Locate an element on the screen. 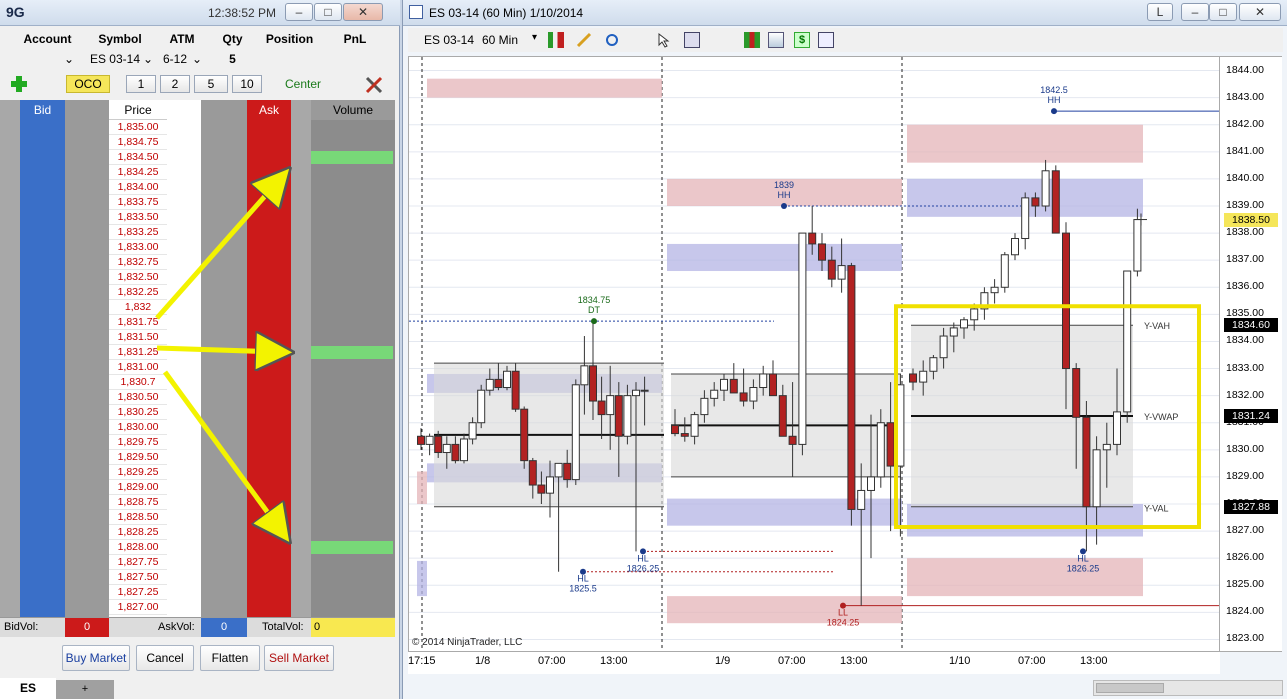  zoom-icon is located at coordinates (692, 40).